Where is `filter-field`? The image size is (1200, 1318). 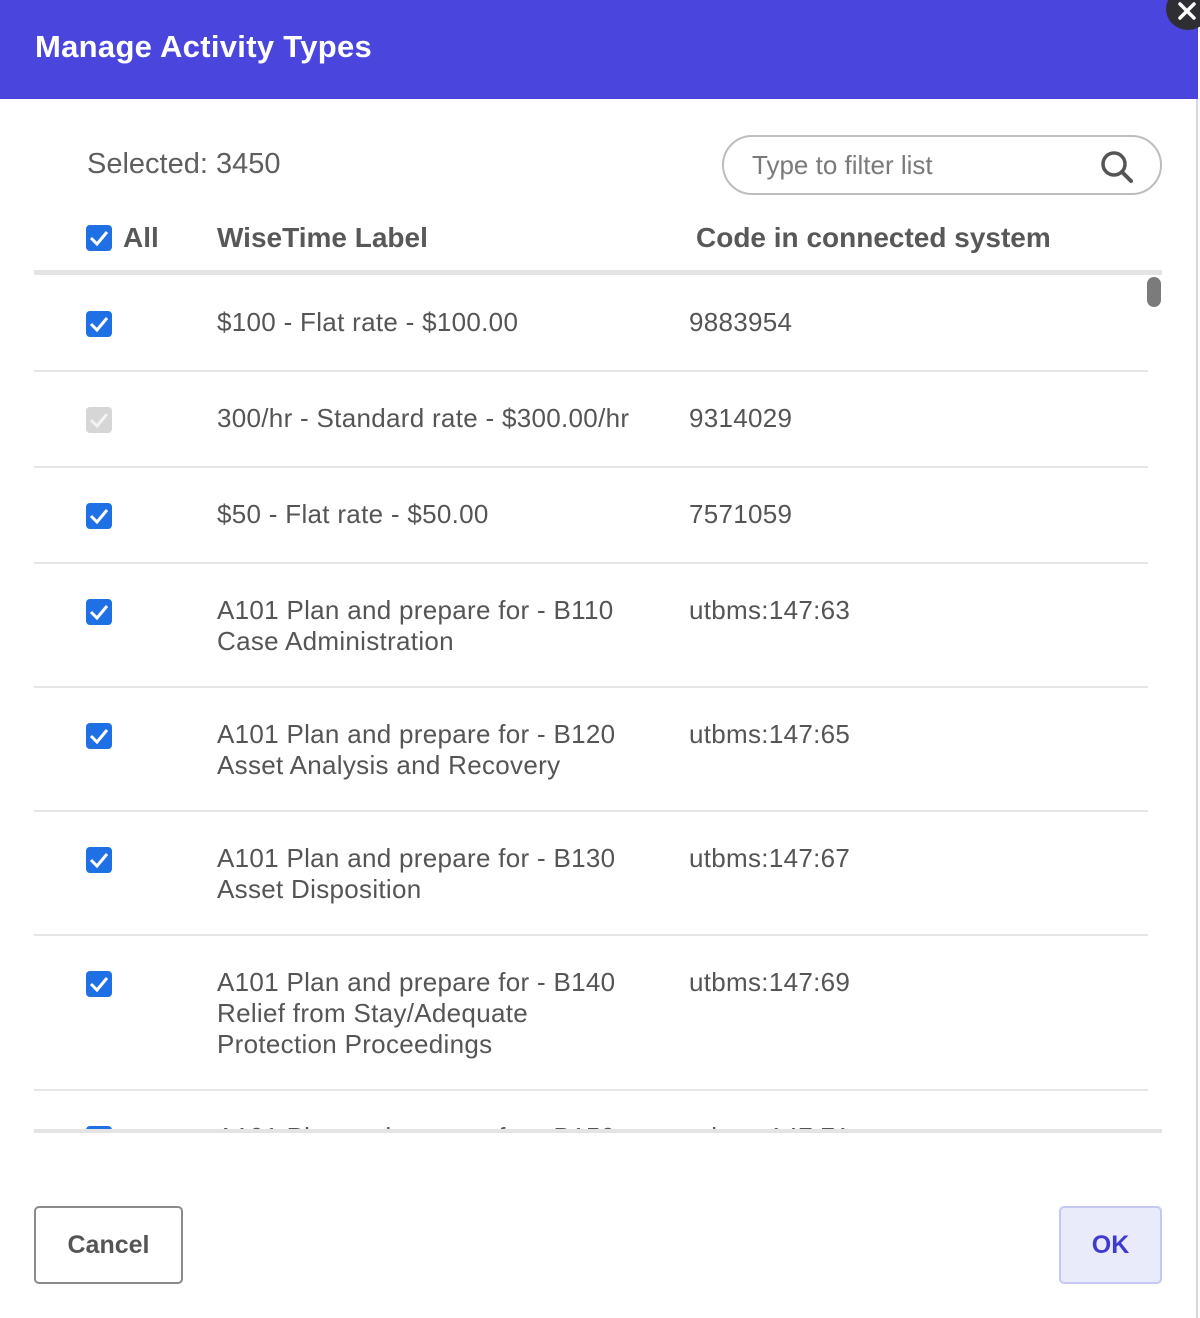
filter-field is located at coordinates (942, 165).